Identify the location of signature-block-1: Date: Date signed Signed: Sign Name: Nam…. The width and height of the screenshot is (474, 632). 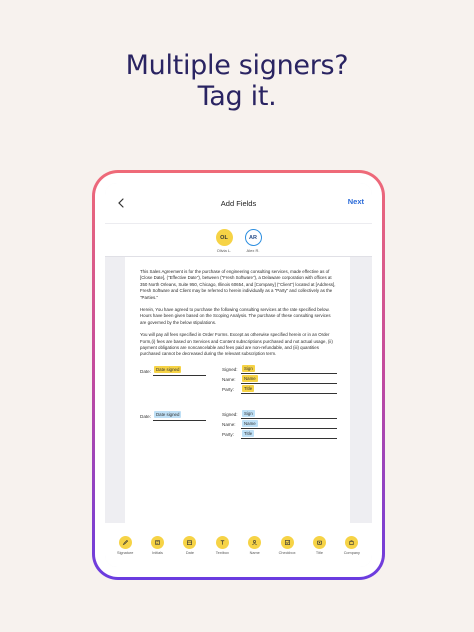
(238, 387).